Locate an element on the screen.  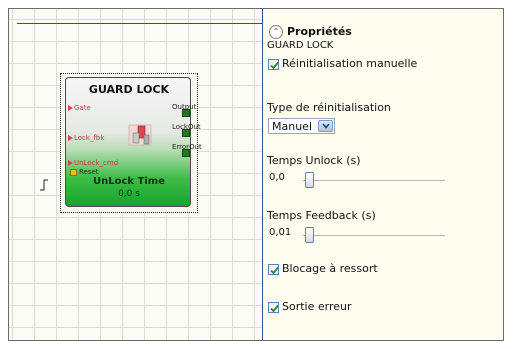
feedback-time-slider-thumb is located at coordinates (309, 235).